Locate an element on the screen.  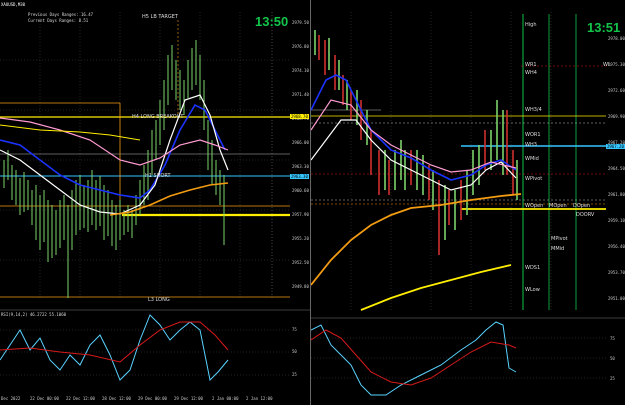
price-tick: 2978.00 is located at coordinates (616, 38).